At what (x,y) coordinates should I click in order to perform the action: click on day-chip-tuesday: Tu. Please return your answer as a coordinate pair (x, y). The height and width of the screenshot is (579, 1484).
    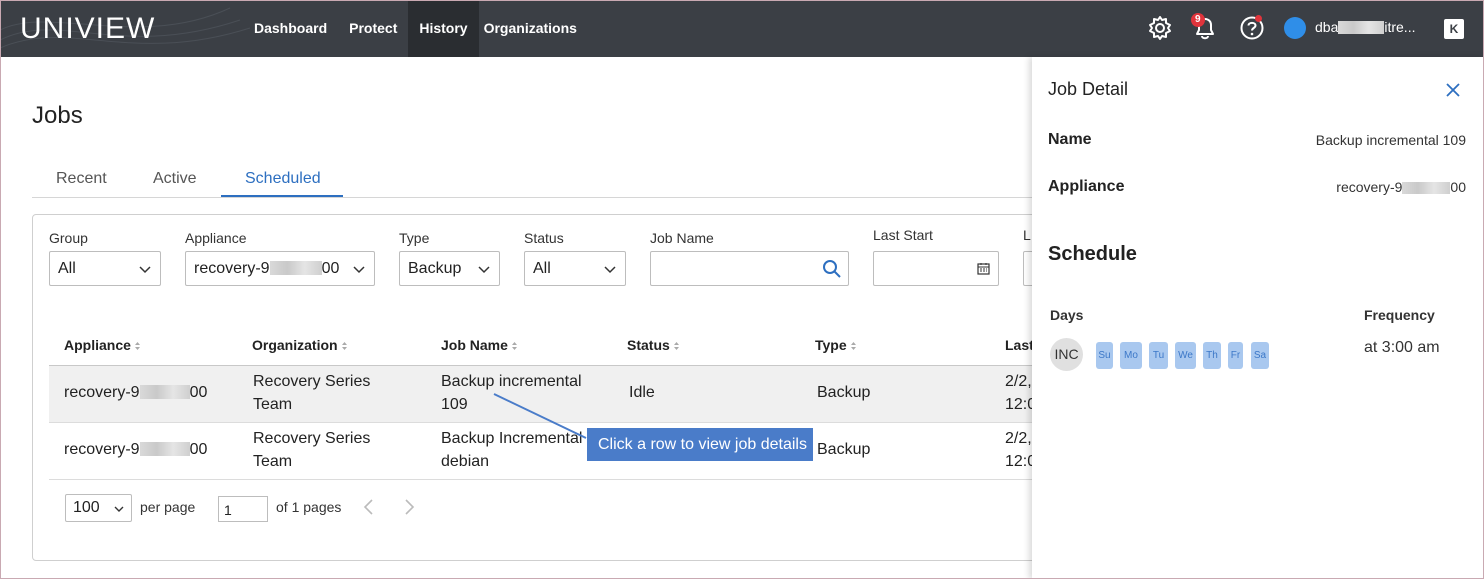
    Looking at the image, I should click on (1158, 355).